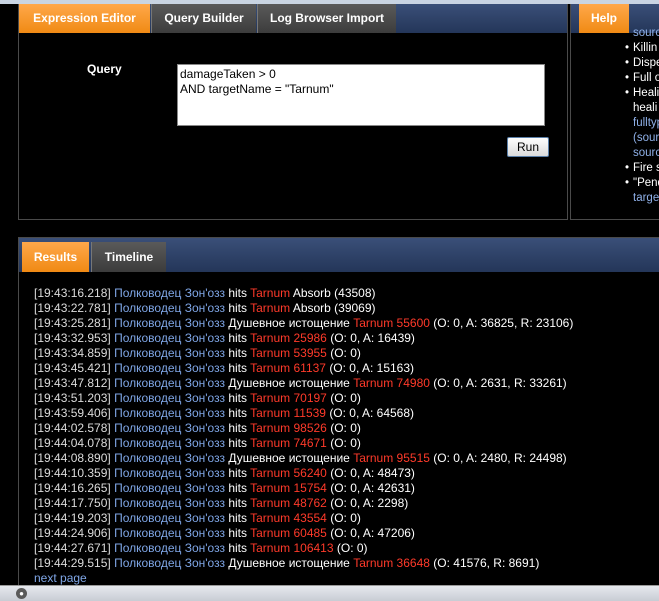  I want to click on log-detail: (O: 0, A: 36825, R: 23106), so click(503, 323).